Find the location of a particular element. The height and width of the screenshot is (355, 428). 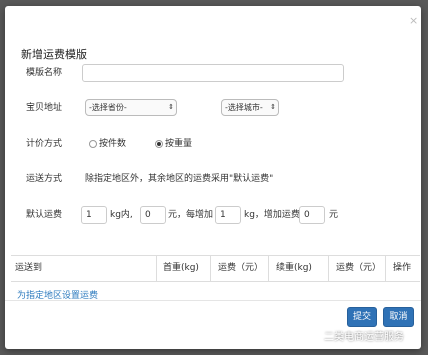

extra-weight-unit: kg，增加运费 is located at coordinates (272, 215).